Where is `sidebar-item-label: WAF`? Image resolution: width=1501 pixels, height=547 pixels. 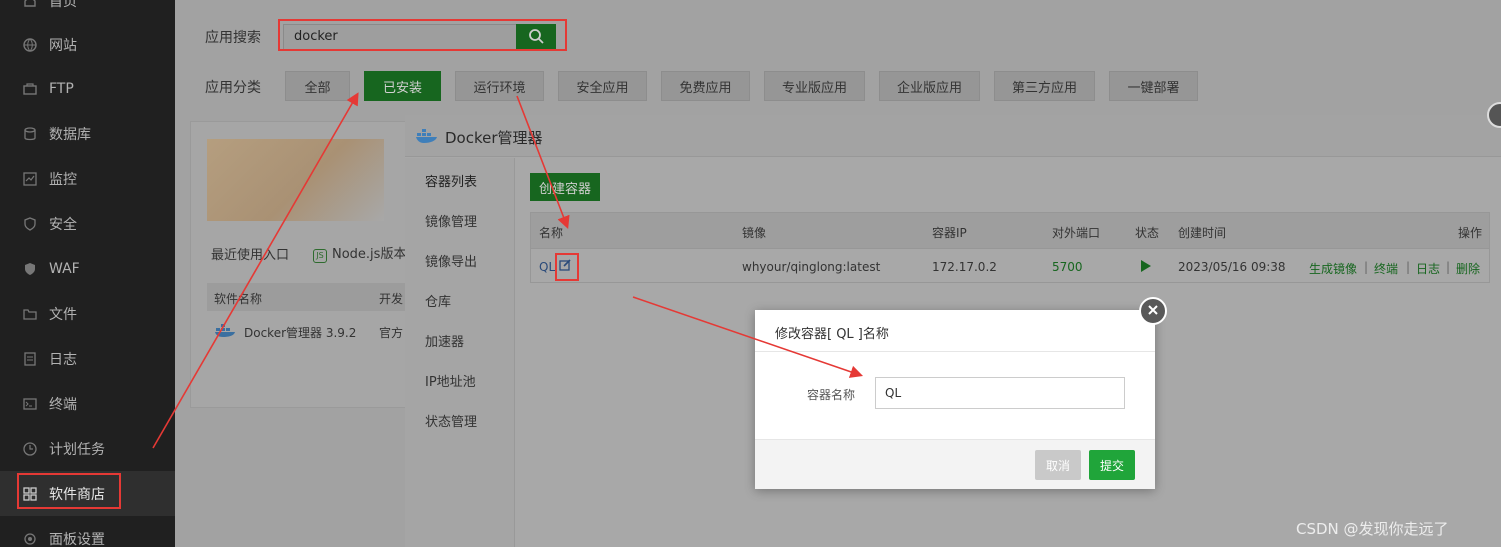
sidebar-item-label: WAF is located at coordinates (64, 268).